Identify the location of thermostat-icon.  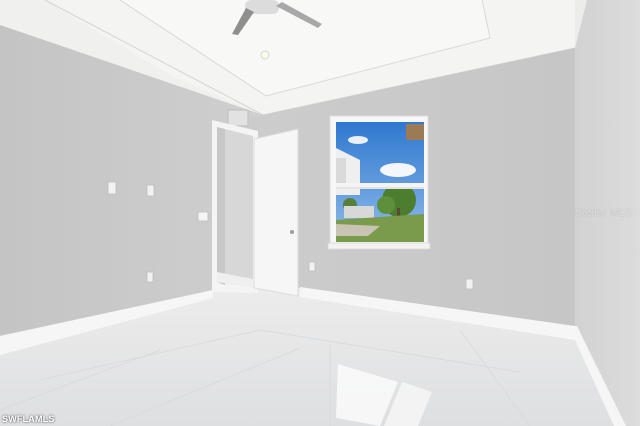
(203, 216).